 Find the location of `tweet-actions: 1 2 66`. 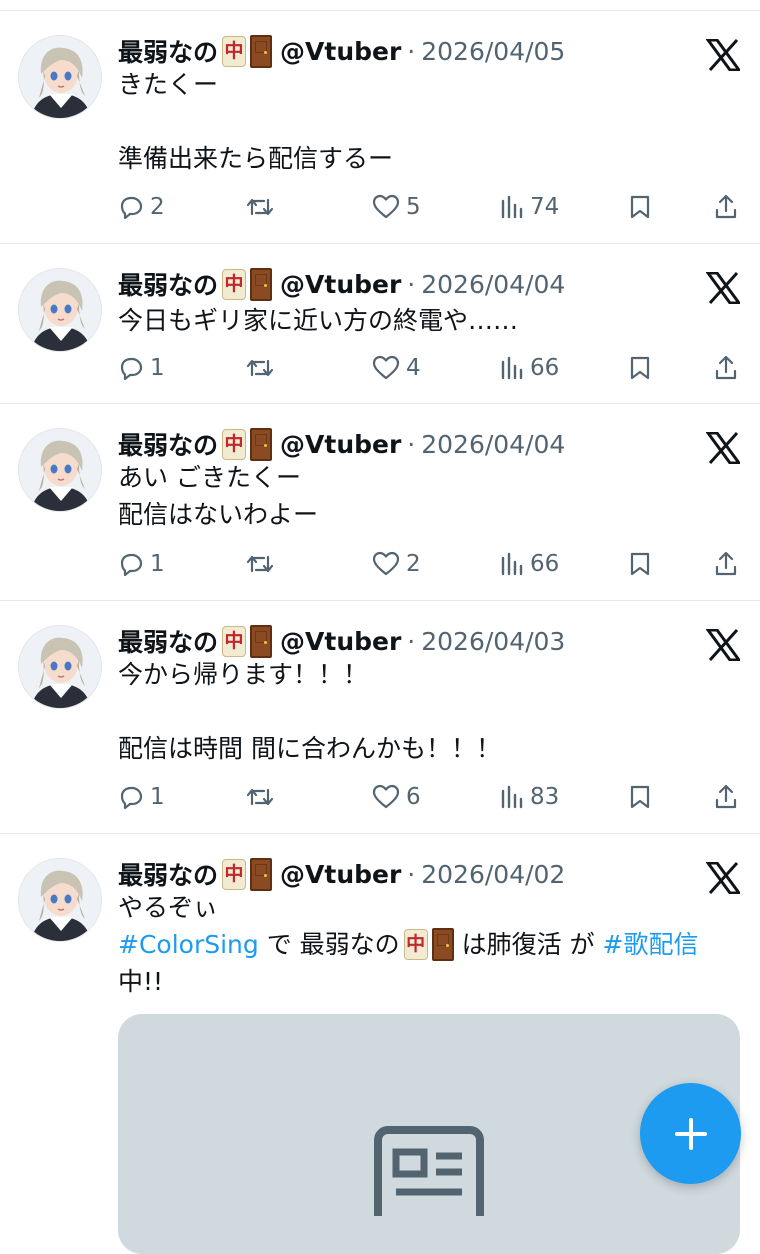

tweet-actions: 1 2 66 is located at coordinates (380, 564).